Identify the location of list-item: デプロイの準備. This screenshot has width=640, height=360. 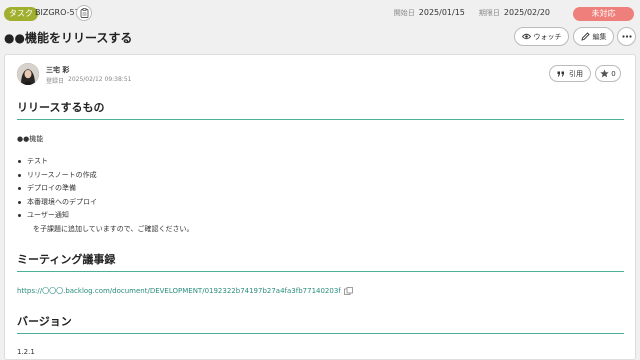
(57, 190).